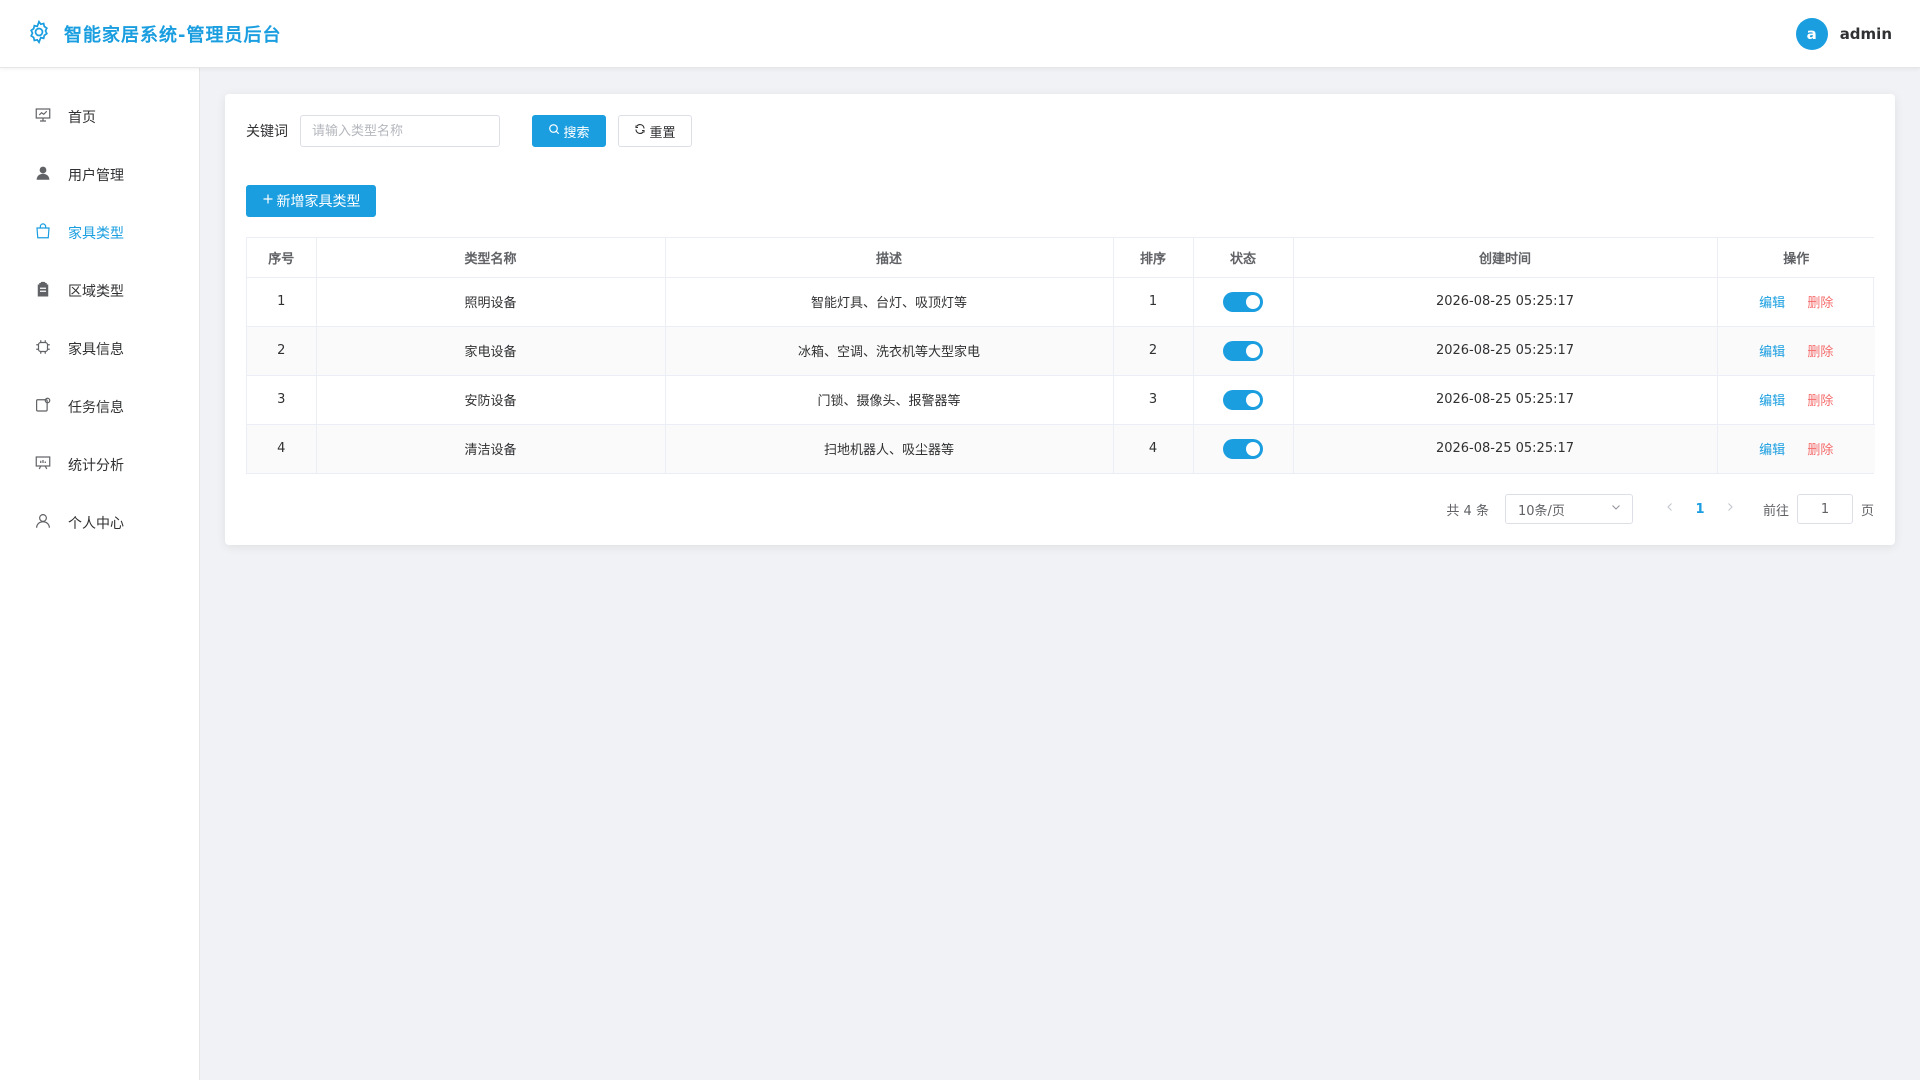  I want to click on search-icon, so click(554, 131).